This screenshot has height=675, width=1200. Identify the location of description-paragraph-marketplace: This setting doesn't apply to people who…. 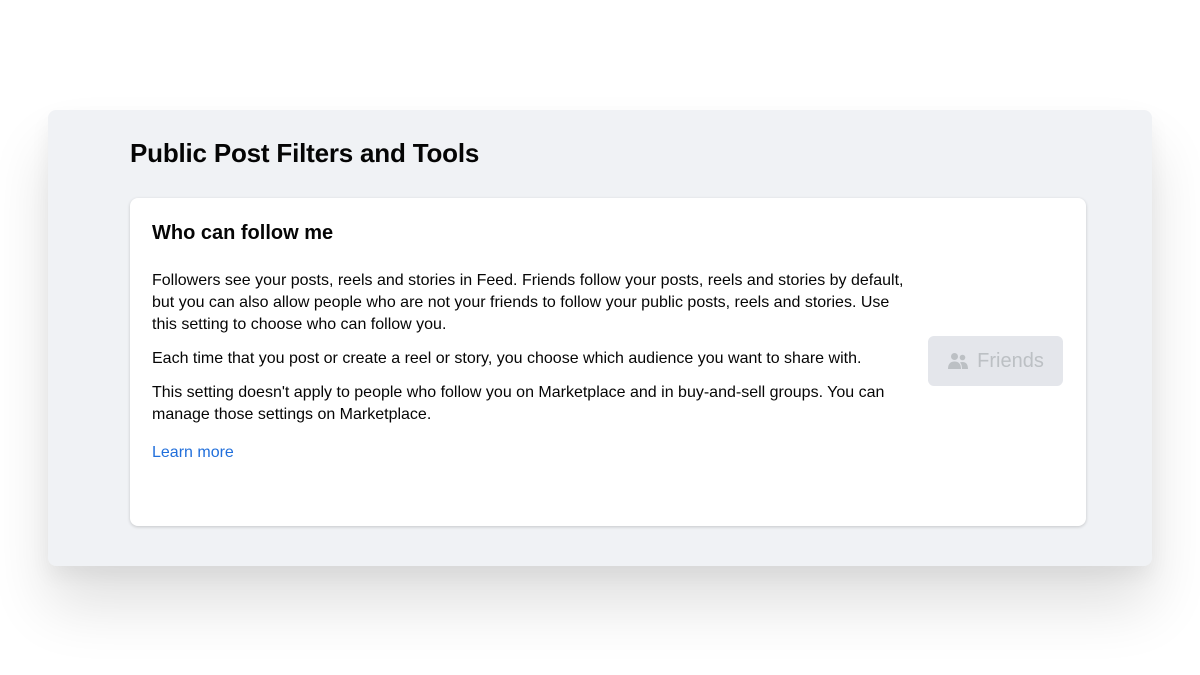
(518, 403).